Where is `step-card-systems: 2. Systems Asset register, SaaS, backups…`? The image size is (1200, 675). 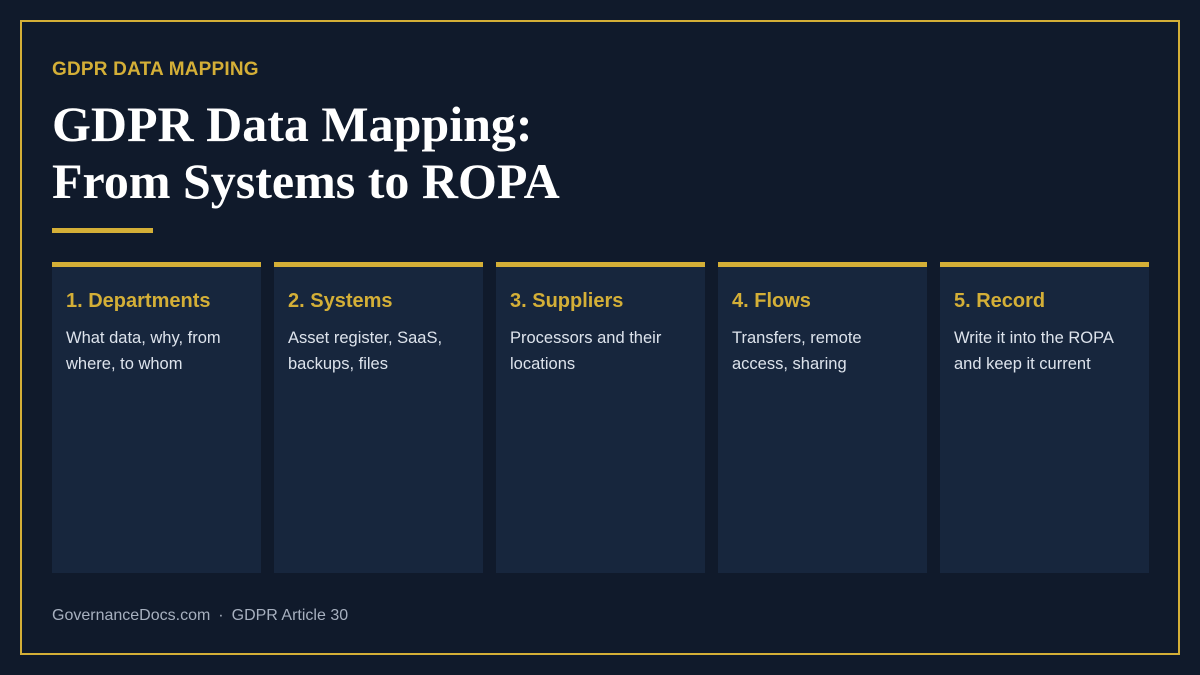
step-card-systems: 2. Systems Asset register, SaaS, backups… is located at coordinates (378, 417).